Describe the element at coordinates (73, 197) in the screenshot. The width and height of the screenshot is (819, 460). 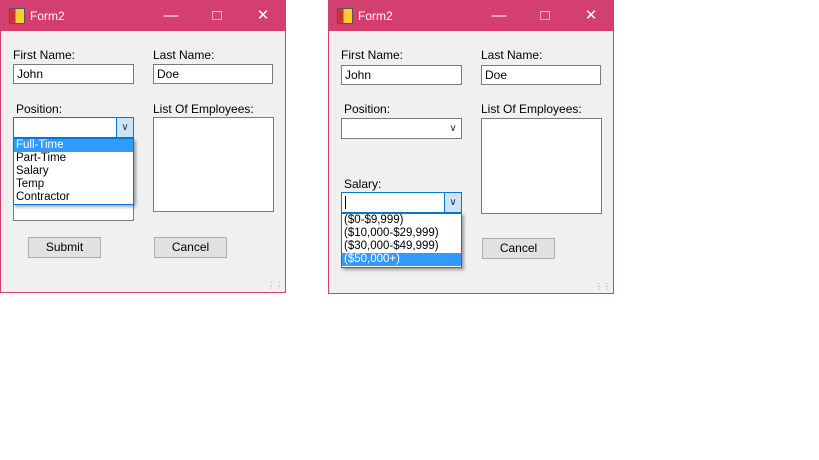
I see `option-contractor: Contractor` at that location.